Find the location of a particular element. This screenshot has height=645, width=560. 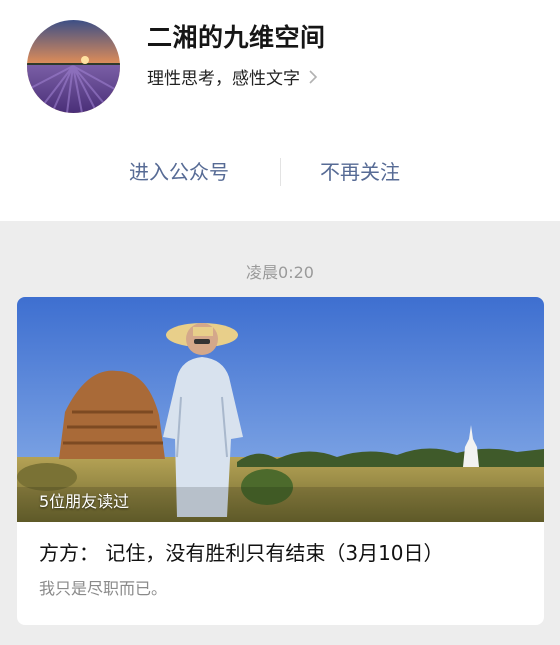

article-digest: 我只是尽职而已。 is located at coordinates (103, 588).